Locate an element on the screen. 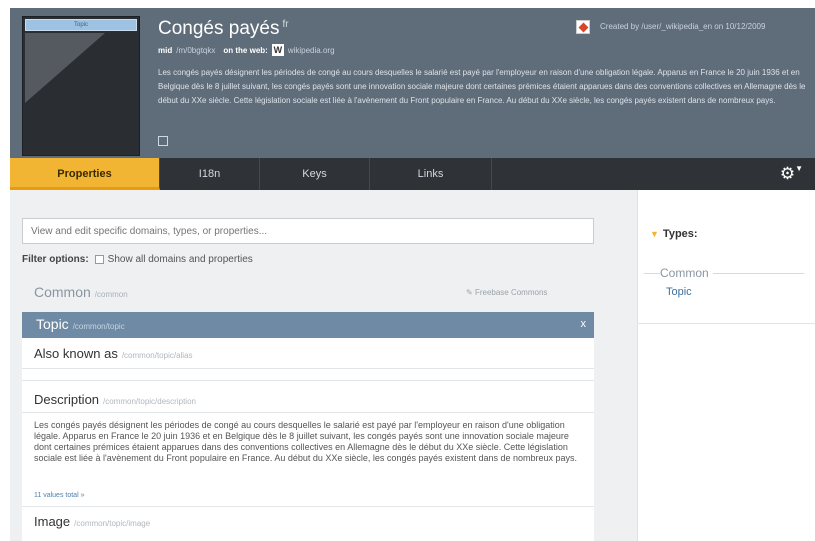 The image size is (815, 541). tab-i18n: I18n is located at coordinates (210, 174).